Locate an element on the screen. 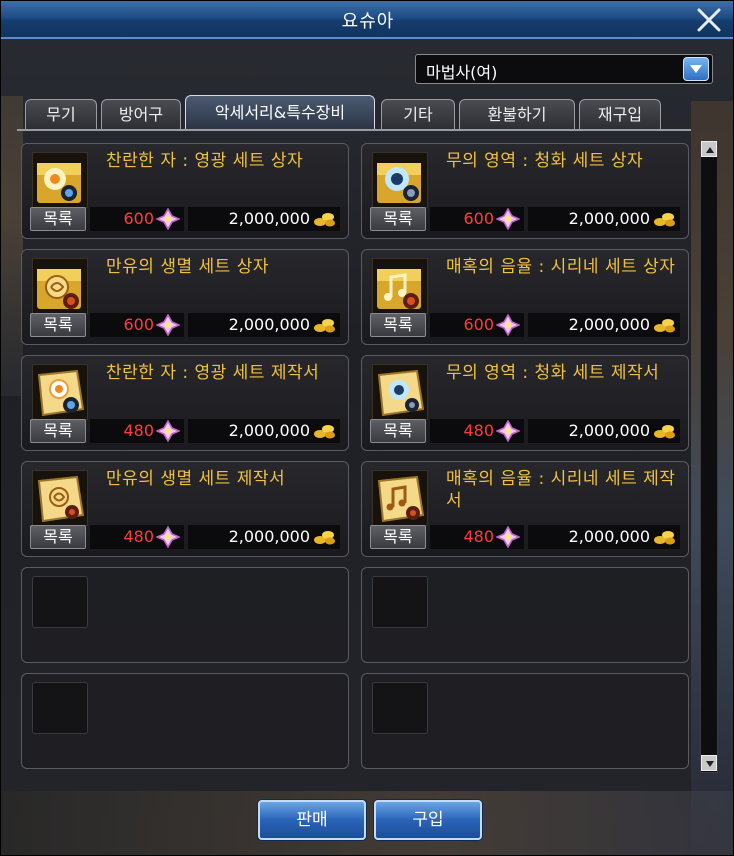 This screenshot has width=734, height=856. class-select: 마법사(여) is located at coordinates (564, 69).